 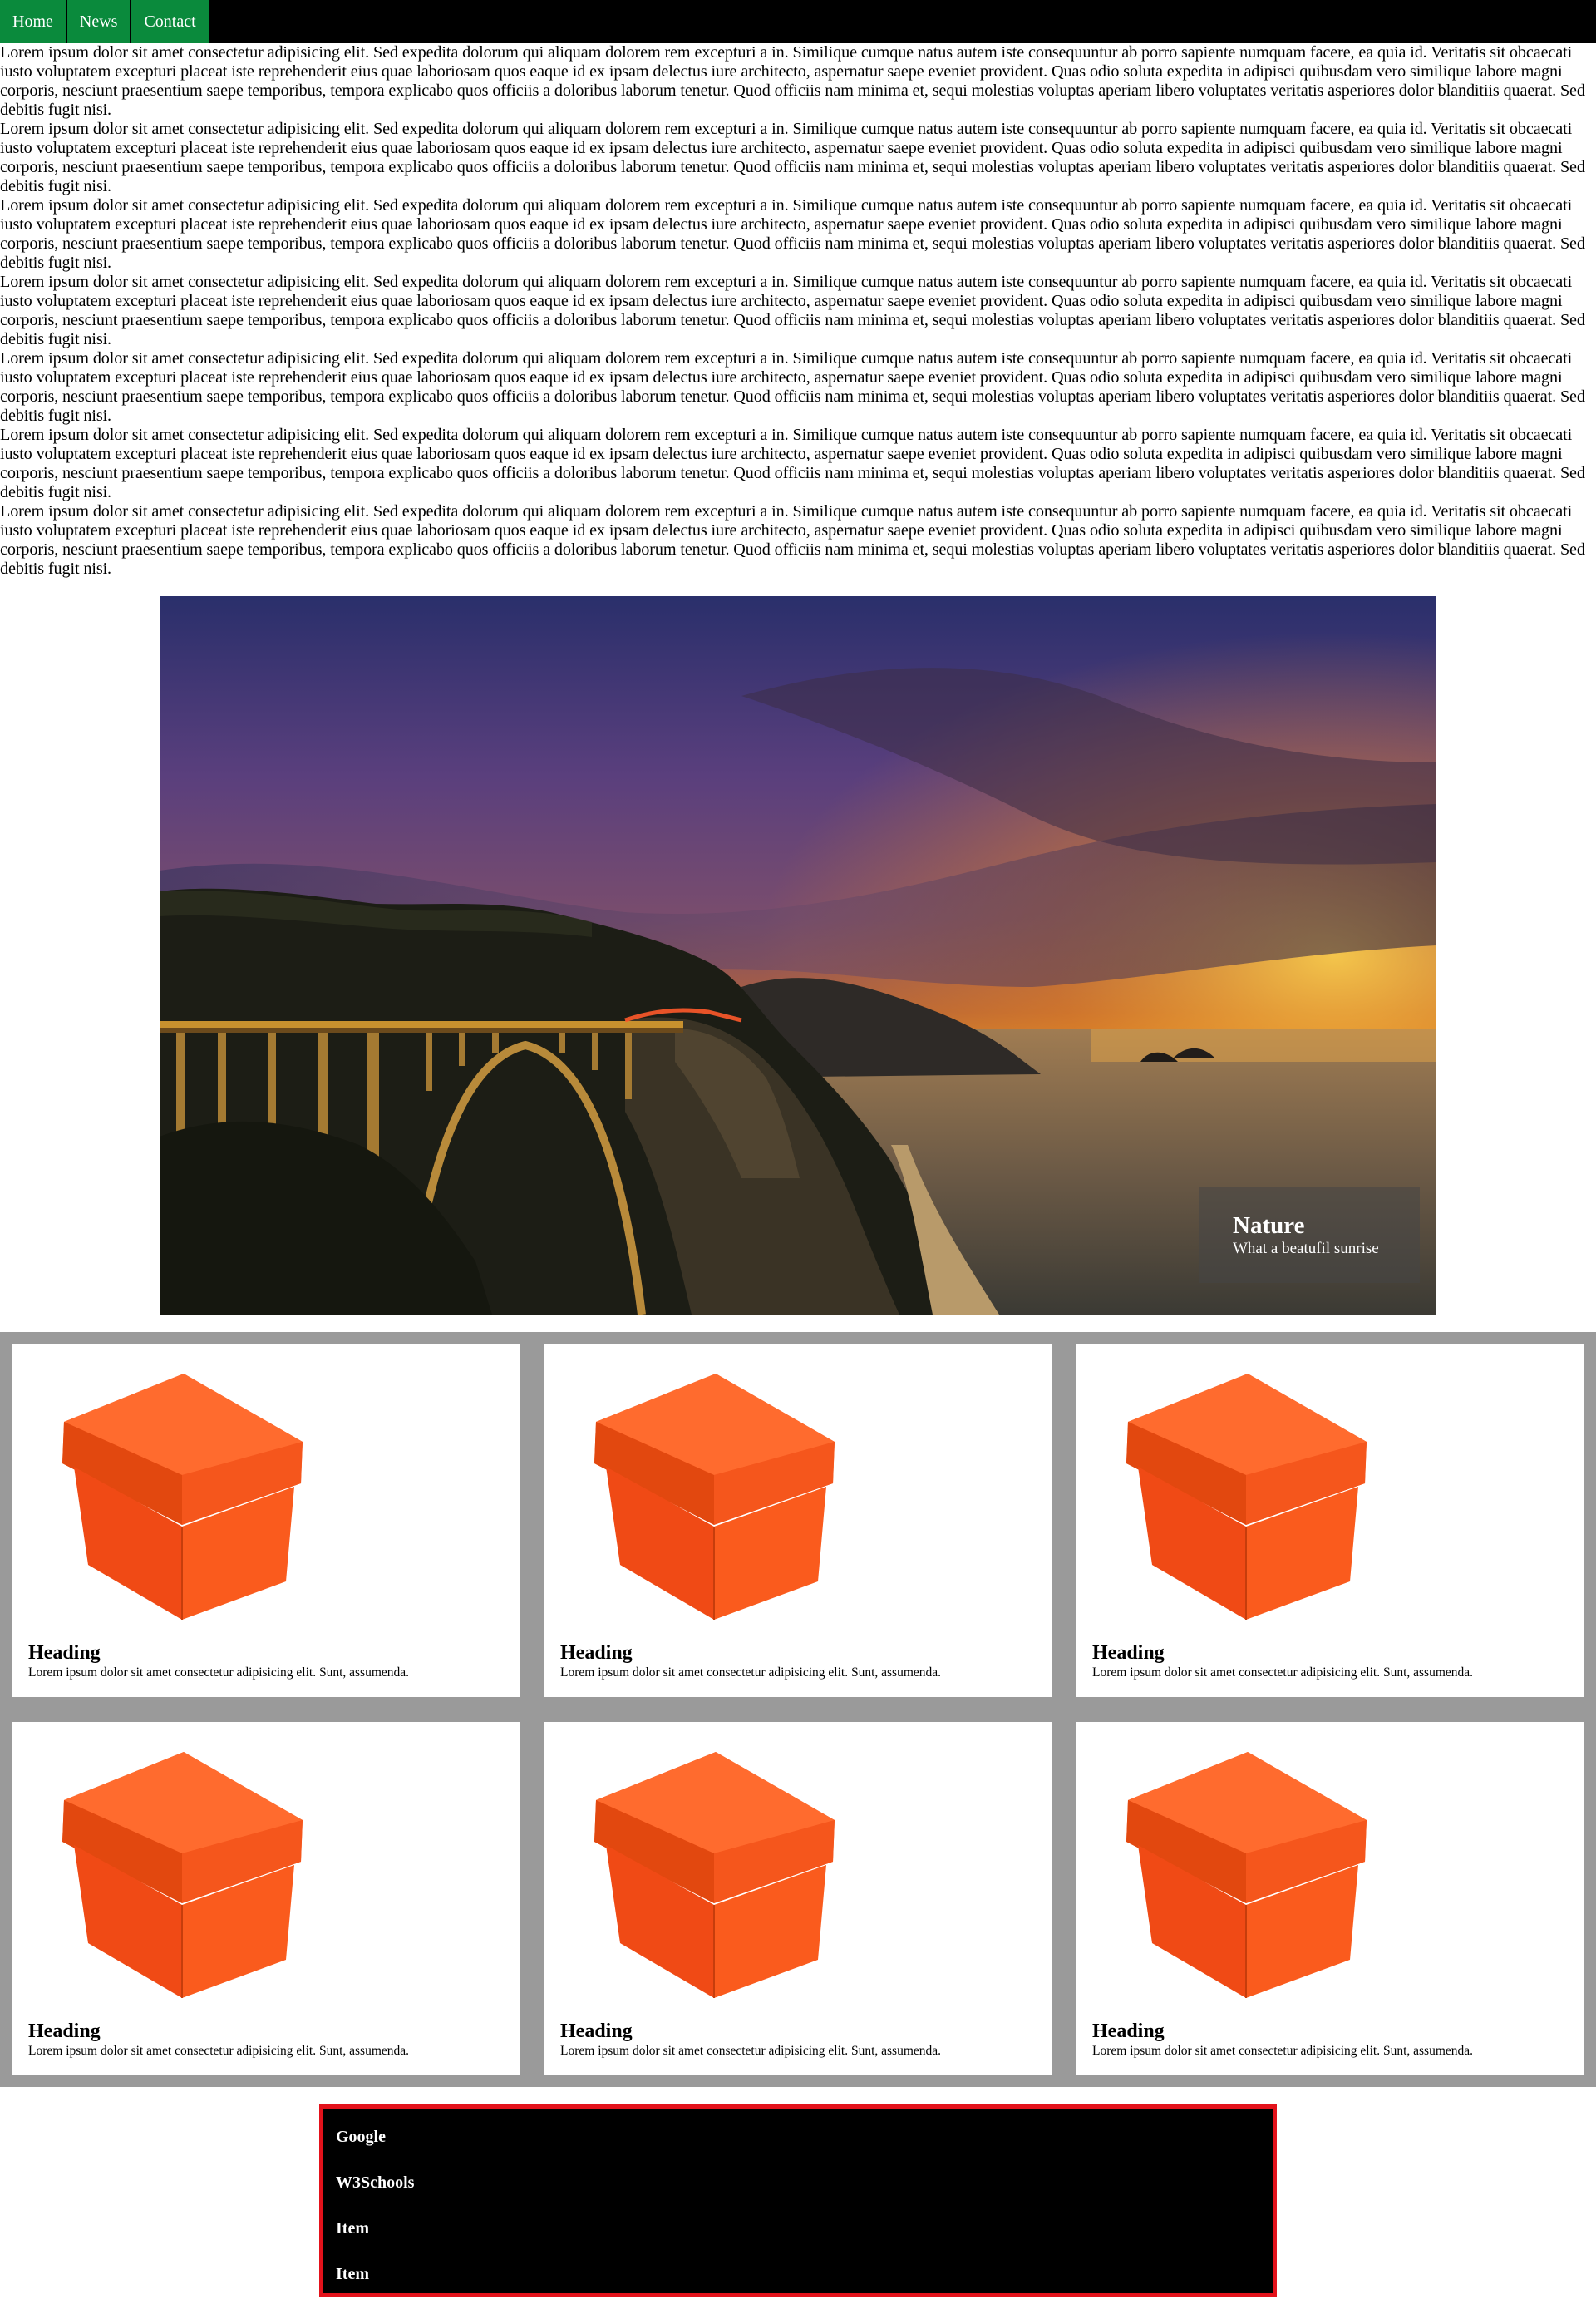 What do you see at coordinates (798, 22) in the screenshot?
I see `top-nav: Home News Contact` at bounding box center [798, 22].